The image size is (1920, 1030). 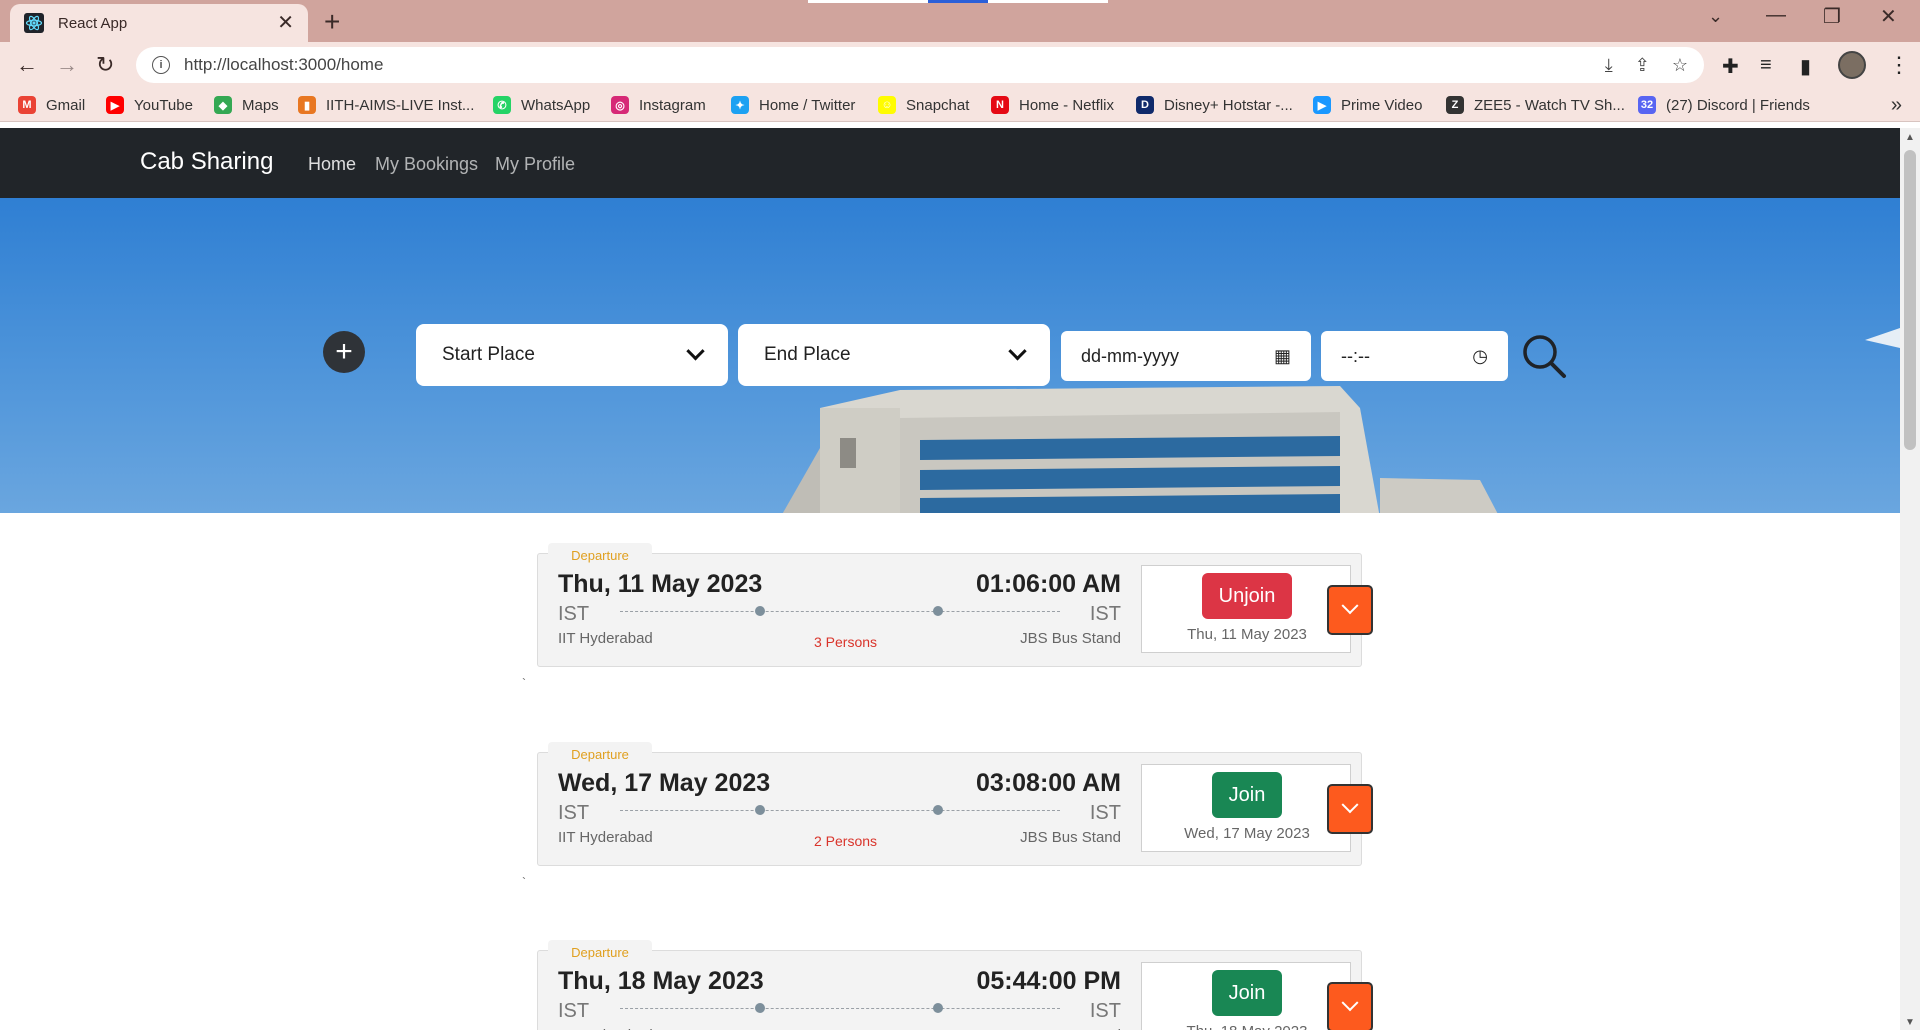 I want to click on bookmark-netflix: N Home - Netflix, so click(x=1052, y=105).